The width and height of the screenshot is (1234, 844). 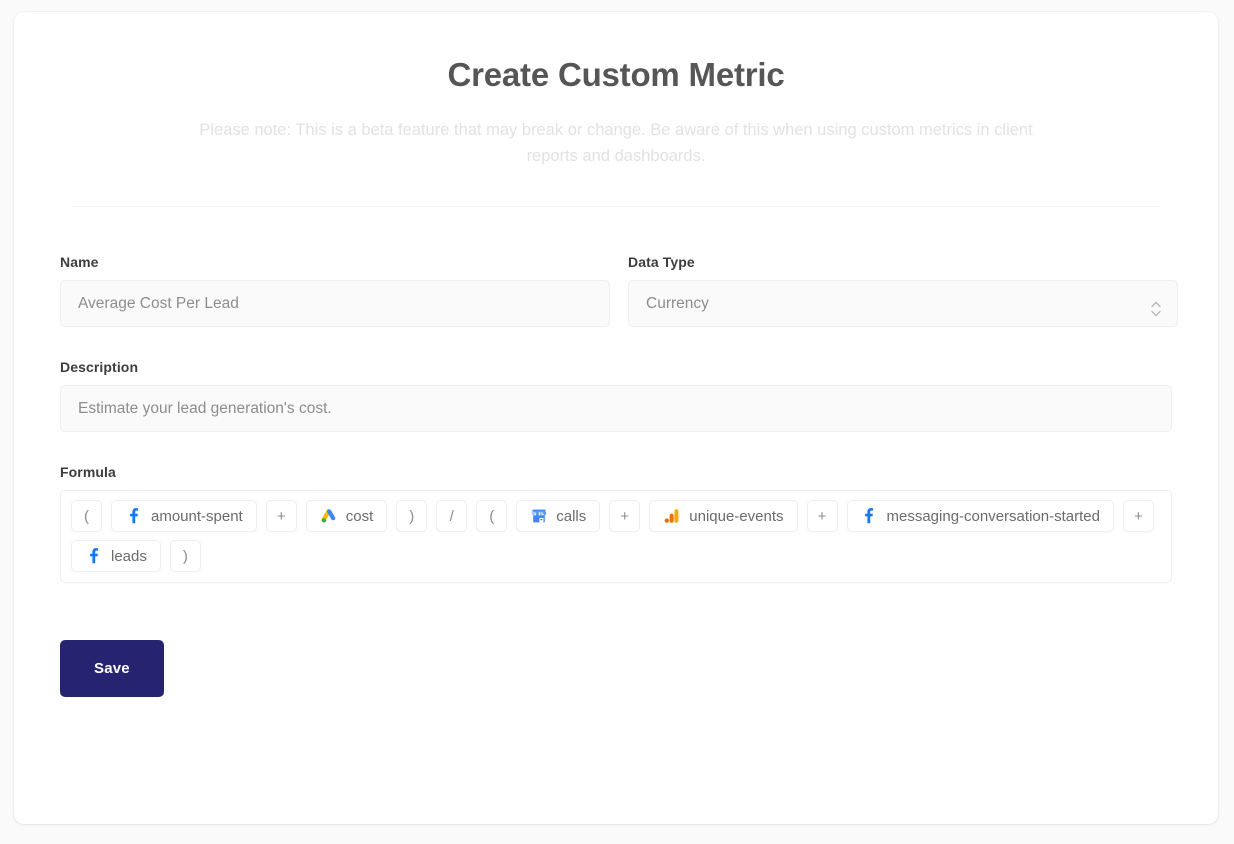 What do you see at coordinates (197, 516) in the screenshot?
I see `formula-token-label: amount-spent` at bounding box center [197, 516].